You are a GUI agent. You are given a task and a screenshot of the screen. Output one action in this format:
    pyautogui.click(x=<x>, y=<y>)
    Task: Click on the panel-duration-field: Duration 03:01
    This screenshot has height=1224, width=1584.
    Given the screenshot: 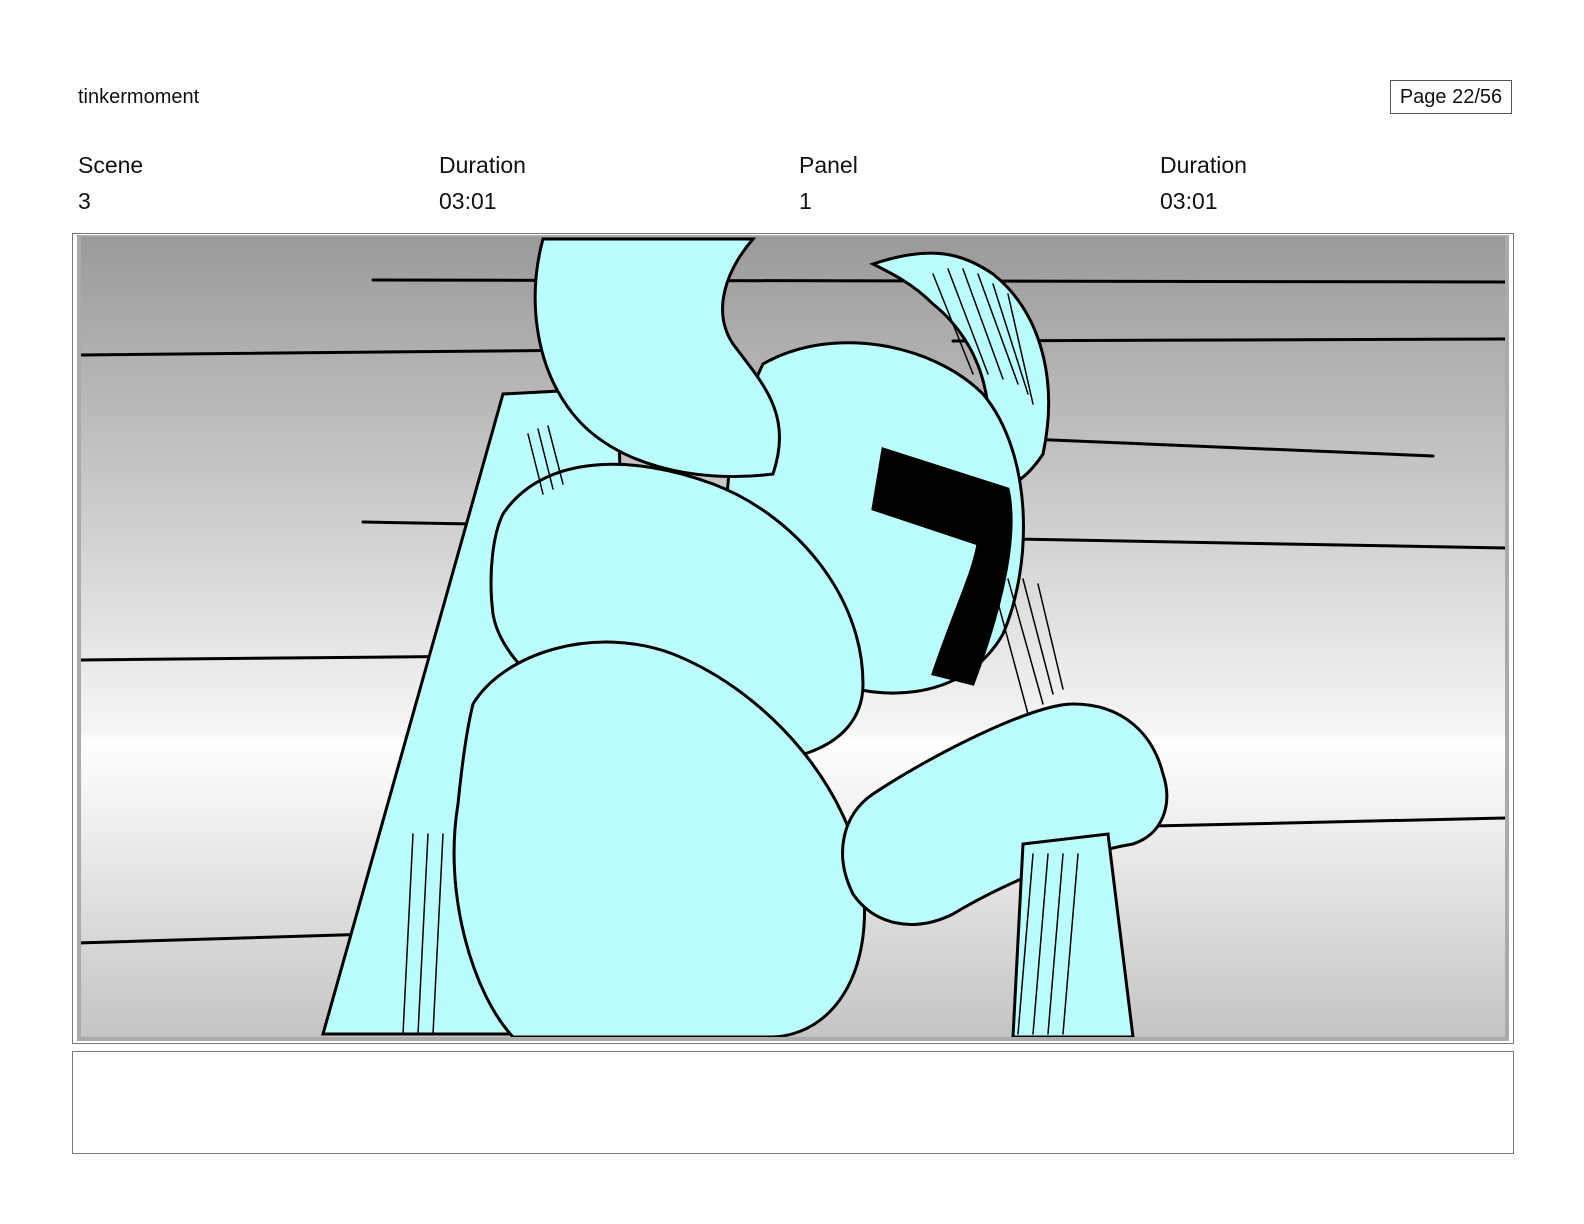 What is the action you would take?
    pyautogui.click(x=1310, y=183)
    